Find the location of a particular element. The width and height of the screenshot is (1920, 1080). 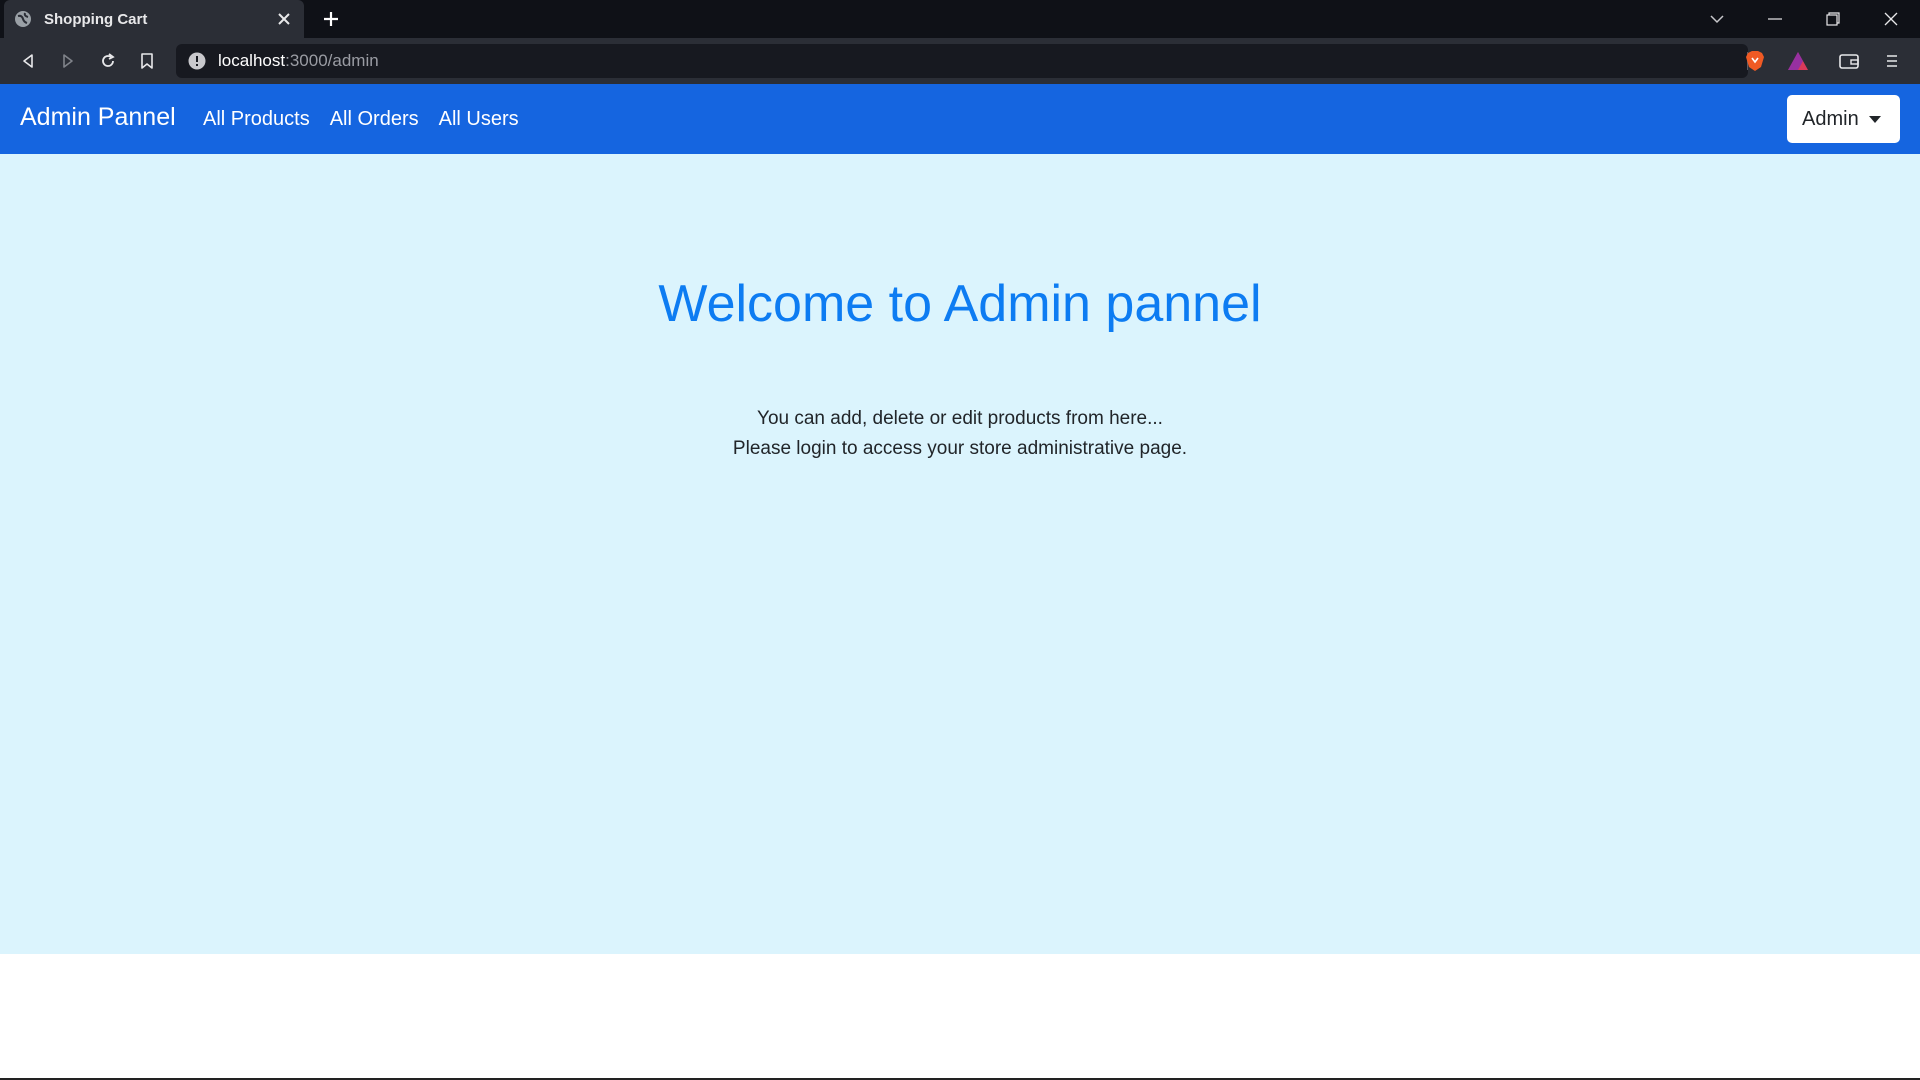

tab-title: Shopping Cart is located at coordinates (96, 19).